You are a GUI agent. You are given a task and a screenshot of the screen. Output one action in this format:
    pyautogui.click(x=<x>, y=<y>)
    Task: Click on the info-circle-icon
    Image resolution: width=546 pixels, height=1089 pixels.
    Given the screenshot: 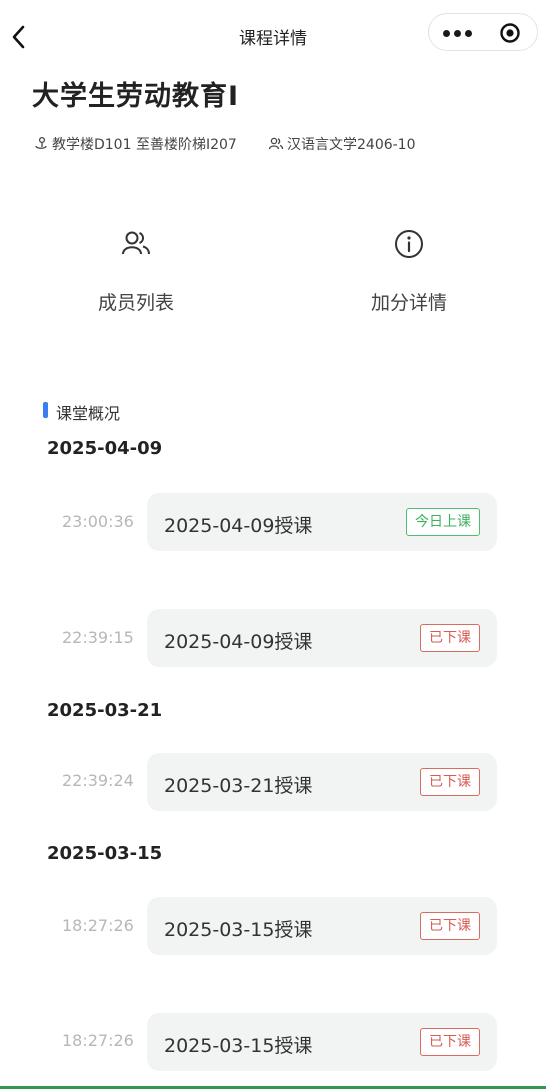 What is the action you would take?
    pyautogui.click(x=409, y=244)
    